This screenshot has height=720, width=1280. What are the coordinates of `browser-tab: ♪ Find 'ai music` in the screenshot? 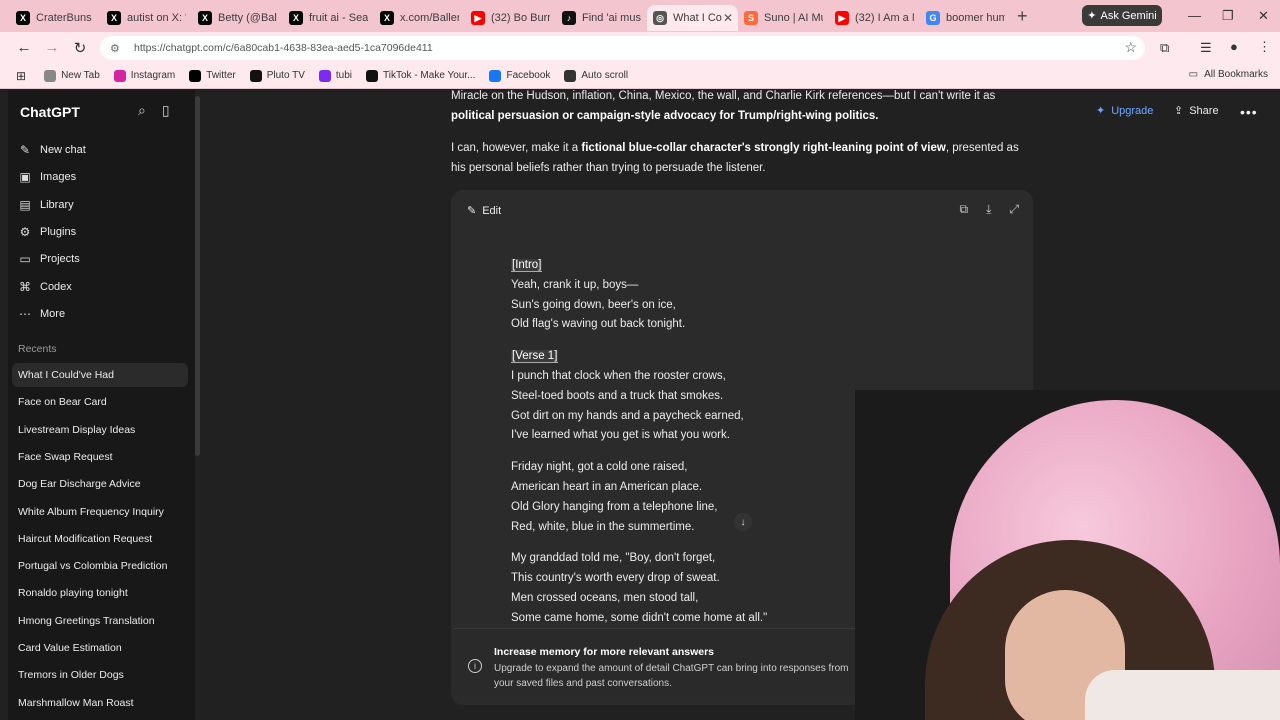 It's located at (601, 18).